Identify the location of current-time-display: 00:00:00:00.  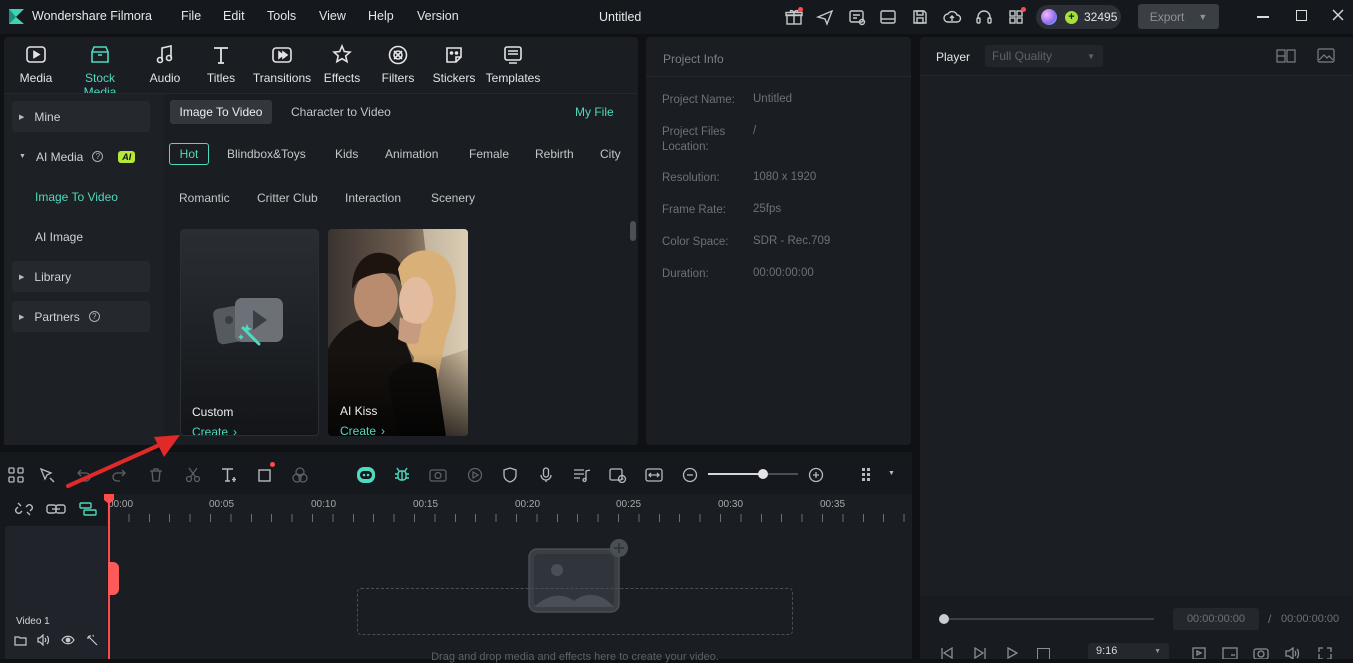
(1216, 619).